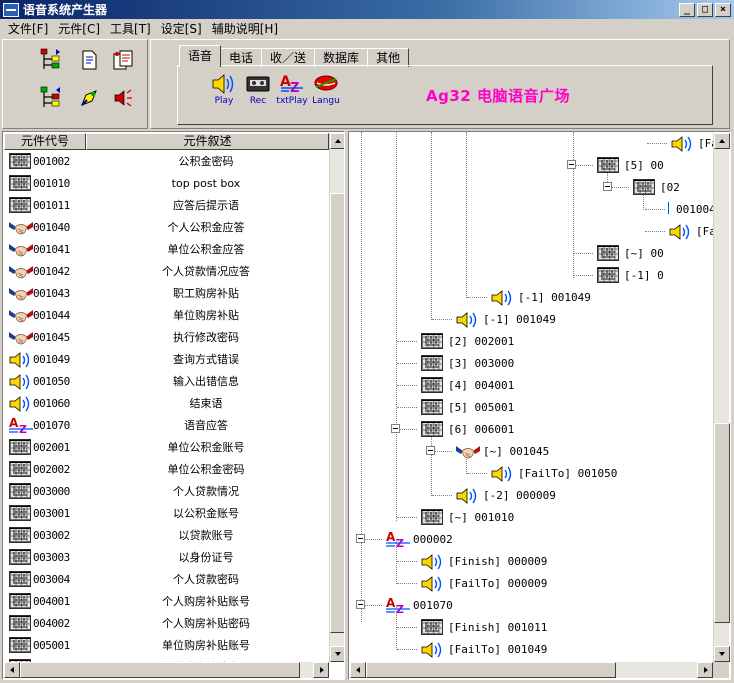  What do you see at coordinates (166, 513) in the screenshot?
I see `list-item: 003001 以公积金账号` at bounding box center [166, 513].